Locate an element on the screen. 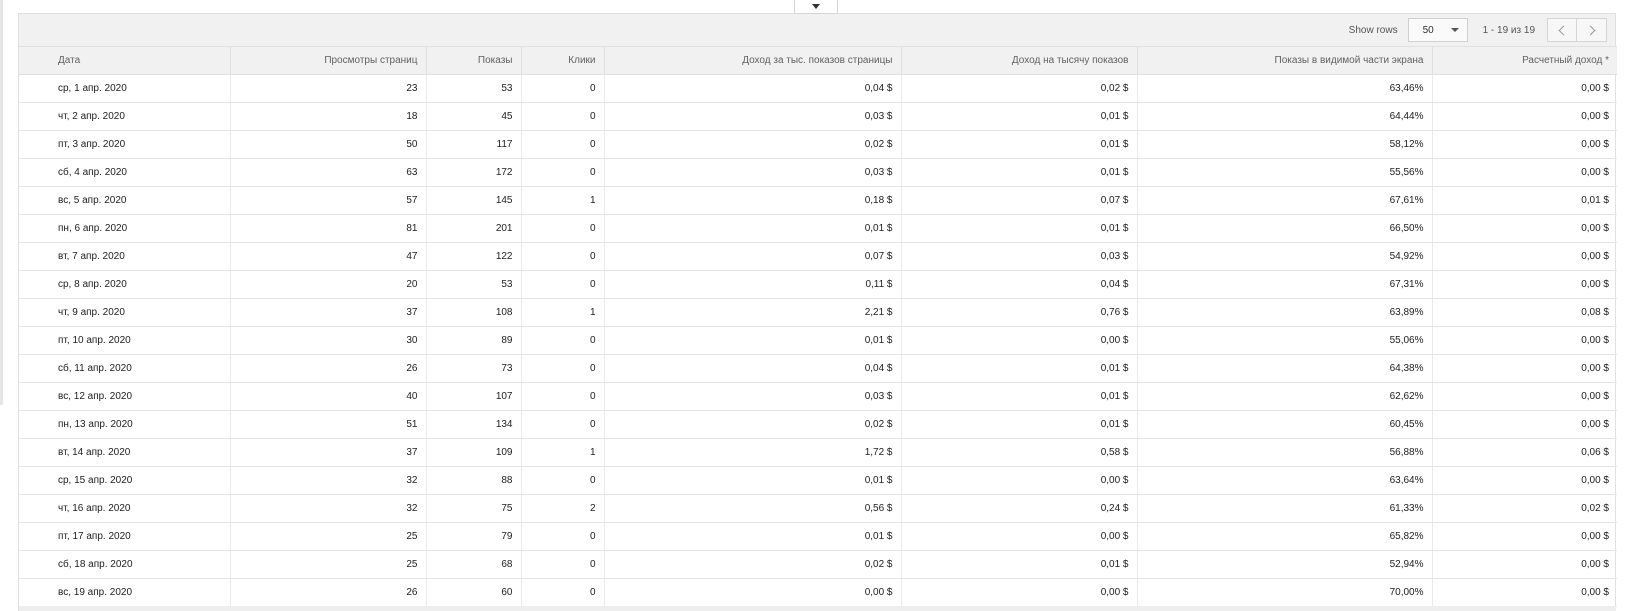 The width and height of the screenshot is (1635, 611). date-cell: вт, 7 апр. 2020 is located at coordinates (125, 256).